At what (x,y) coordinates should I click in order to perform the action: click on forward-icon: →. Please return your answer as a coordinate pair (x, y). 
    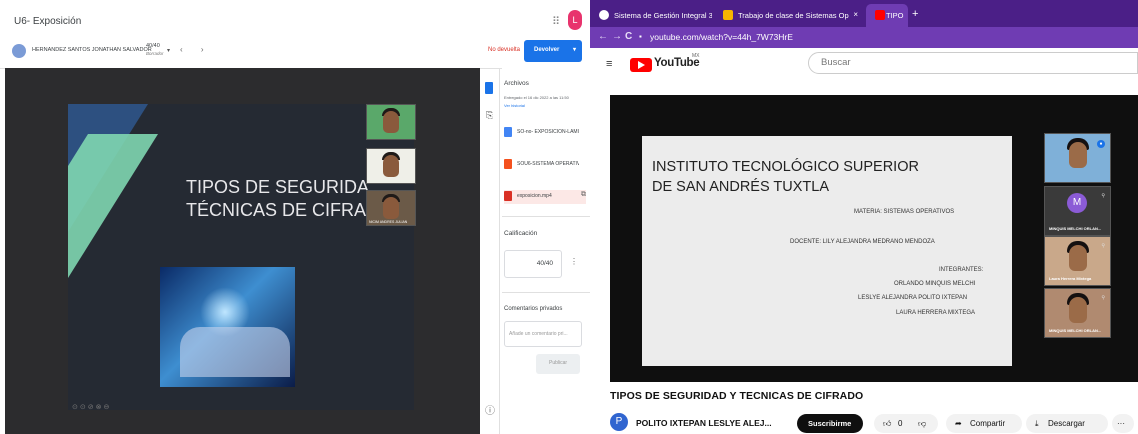
    Looking at the image, I should click on (617, 36).